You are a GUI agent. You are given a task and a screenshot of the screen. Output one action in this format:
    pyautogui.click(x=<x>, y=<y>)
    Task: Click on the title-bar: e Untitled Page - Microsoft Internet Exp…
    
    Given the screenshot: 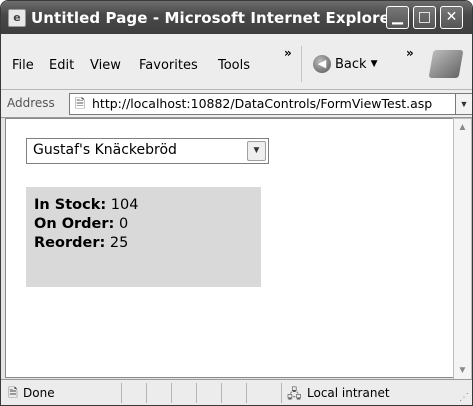 What is the action you would take?
    pyautogui.click(x=236, y=17)
    